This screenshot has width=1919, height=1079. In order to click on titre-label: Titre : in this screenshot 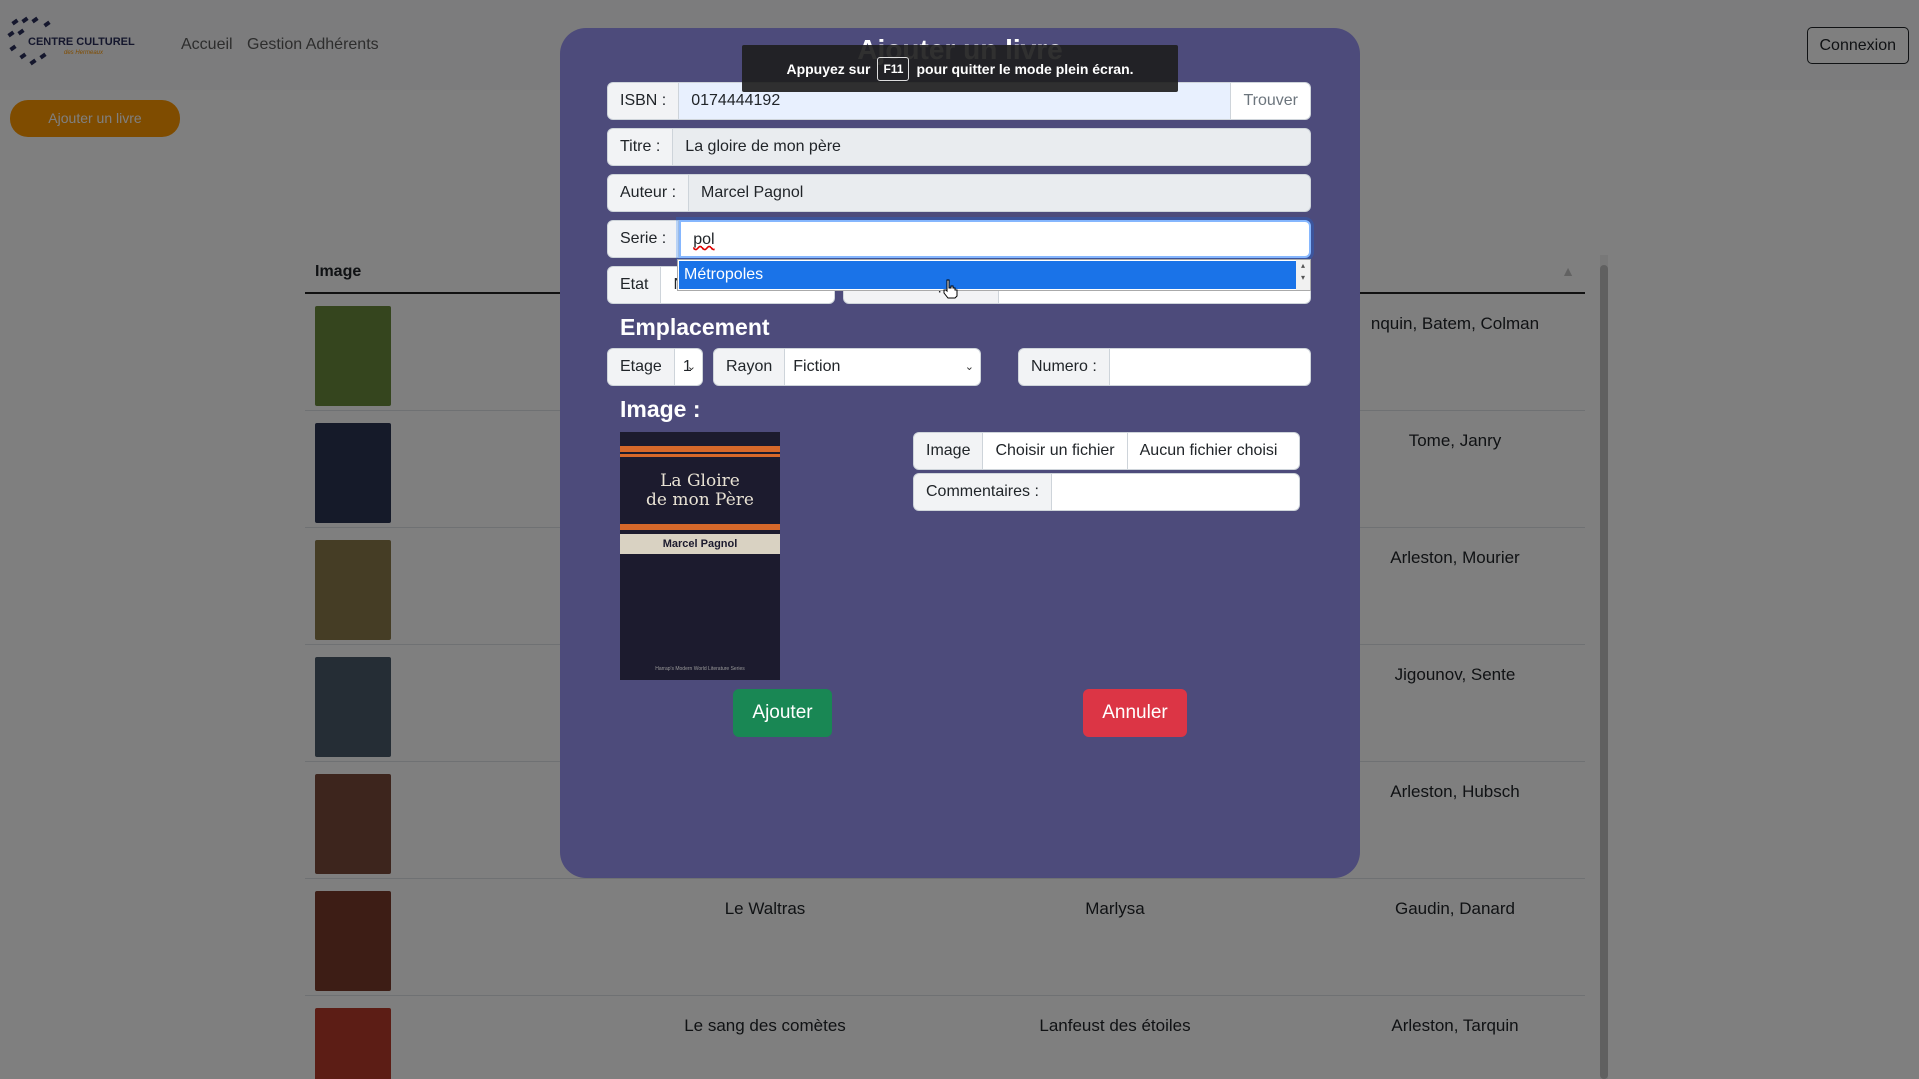, I will do `click(640, 147)`.